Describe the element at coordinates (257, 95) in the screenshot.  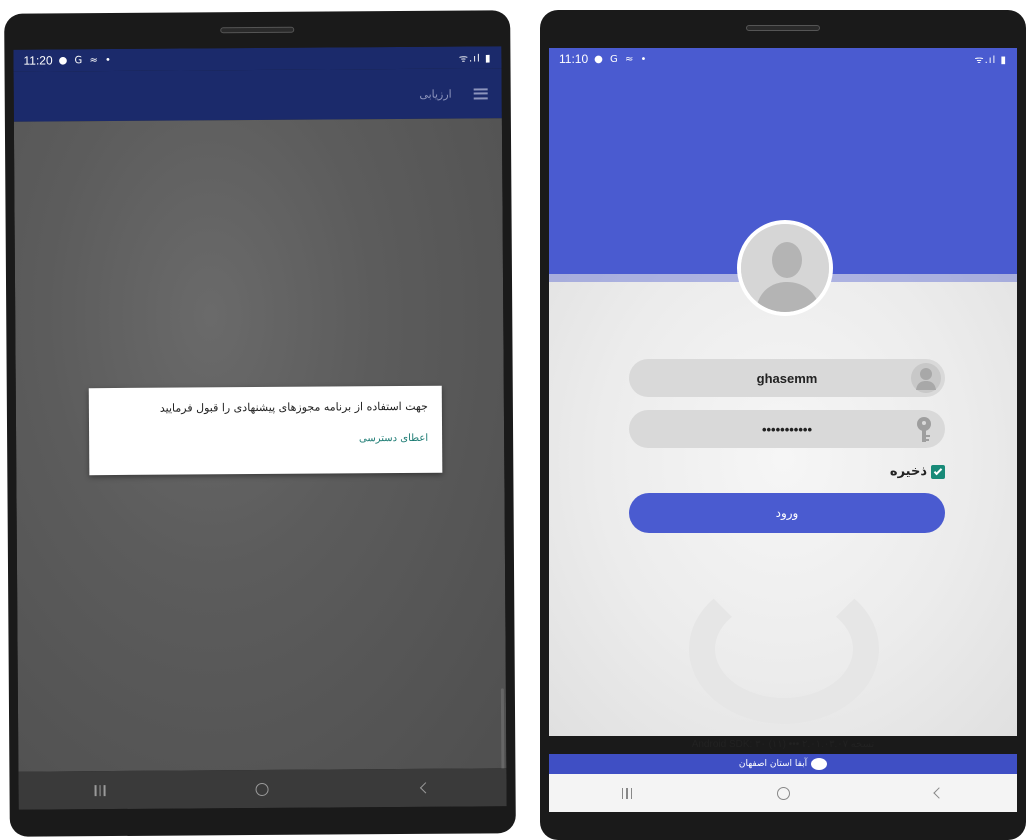
I see `app-bar: ارزیابی` at that location.